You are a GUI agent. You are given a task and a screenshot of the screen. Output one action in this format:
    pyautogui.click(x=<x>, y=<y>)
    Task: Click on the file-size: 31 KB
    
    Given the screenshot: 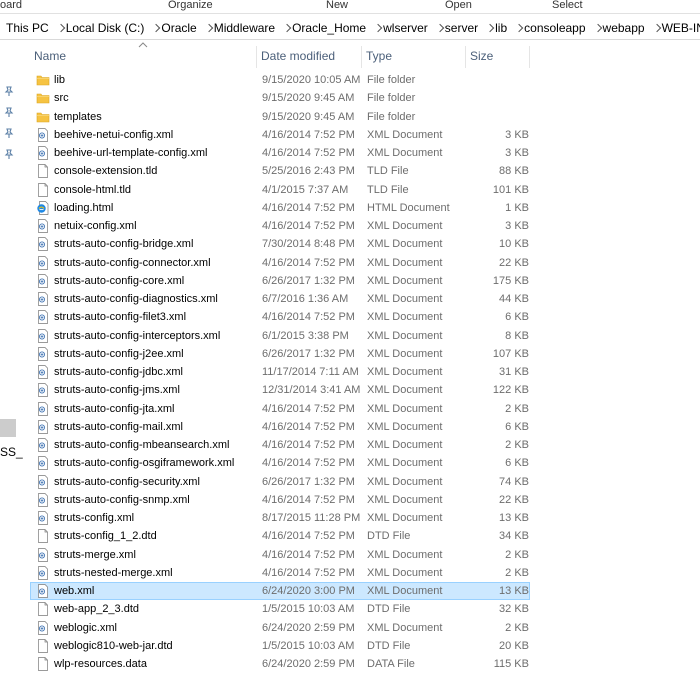 What is the action you would take?
    pyautogui.click(x=514, y=372)
    